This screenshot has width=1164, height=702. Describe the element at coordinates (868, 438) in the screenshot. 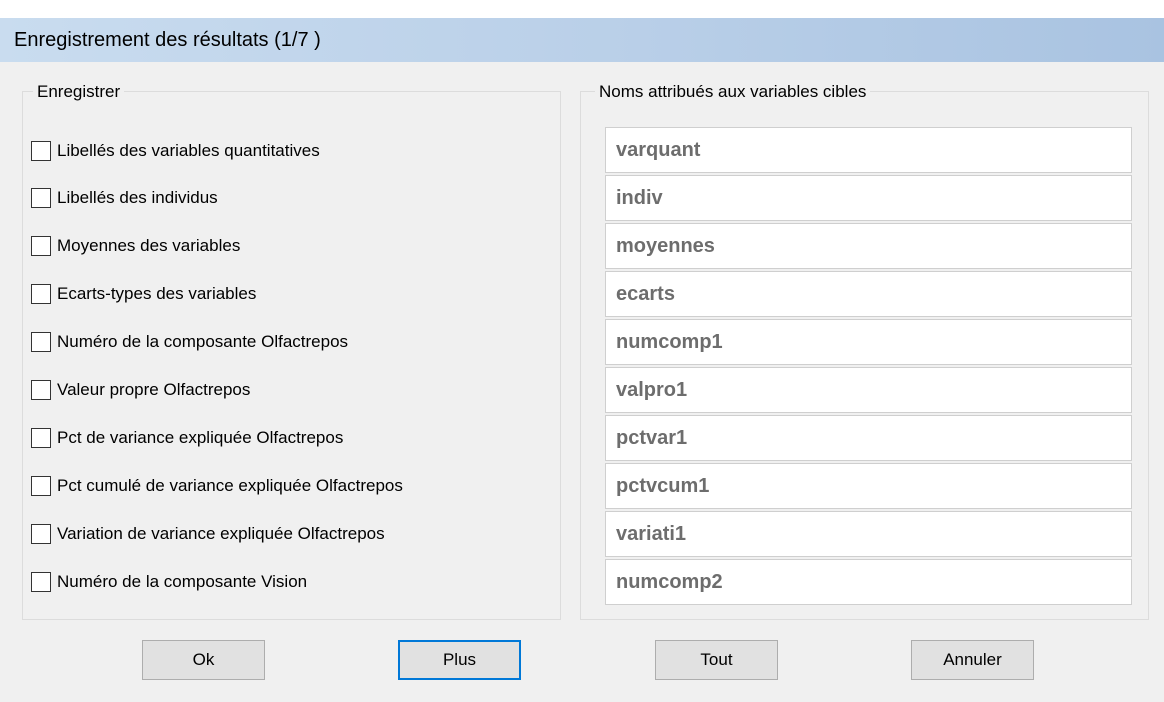

I see `field-pctvar1: pctvar1` at that location.